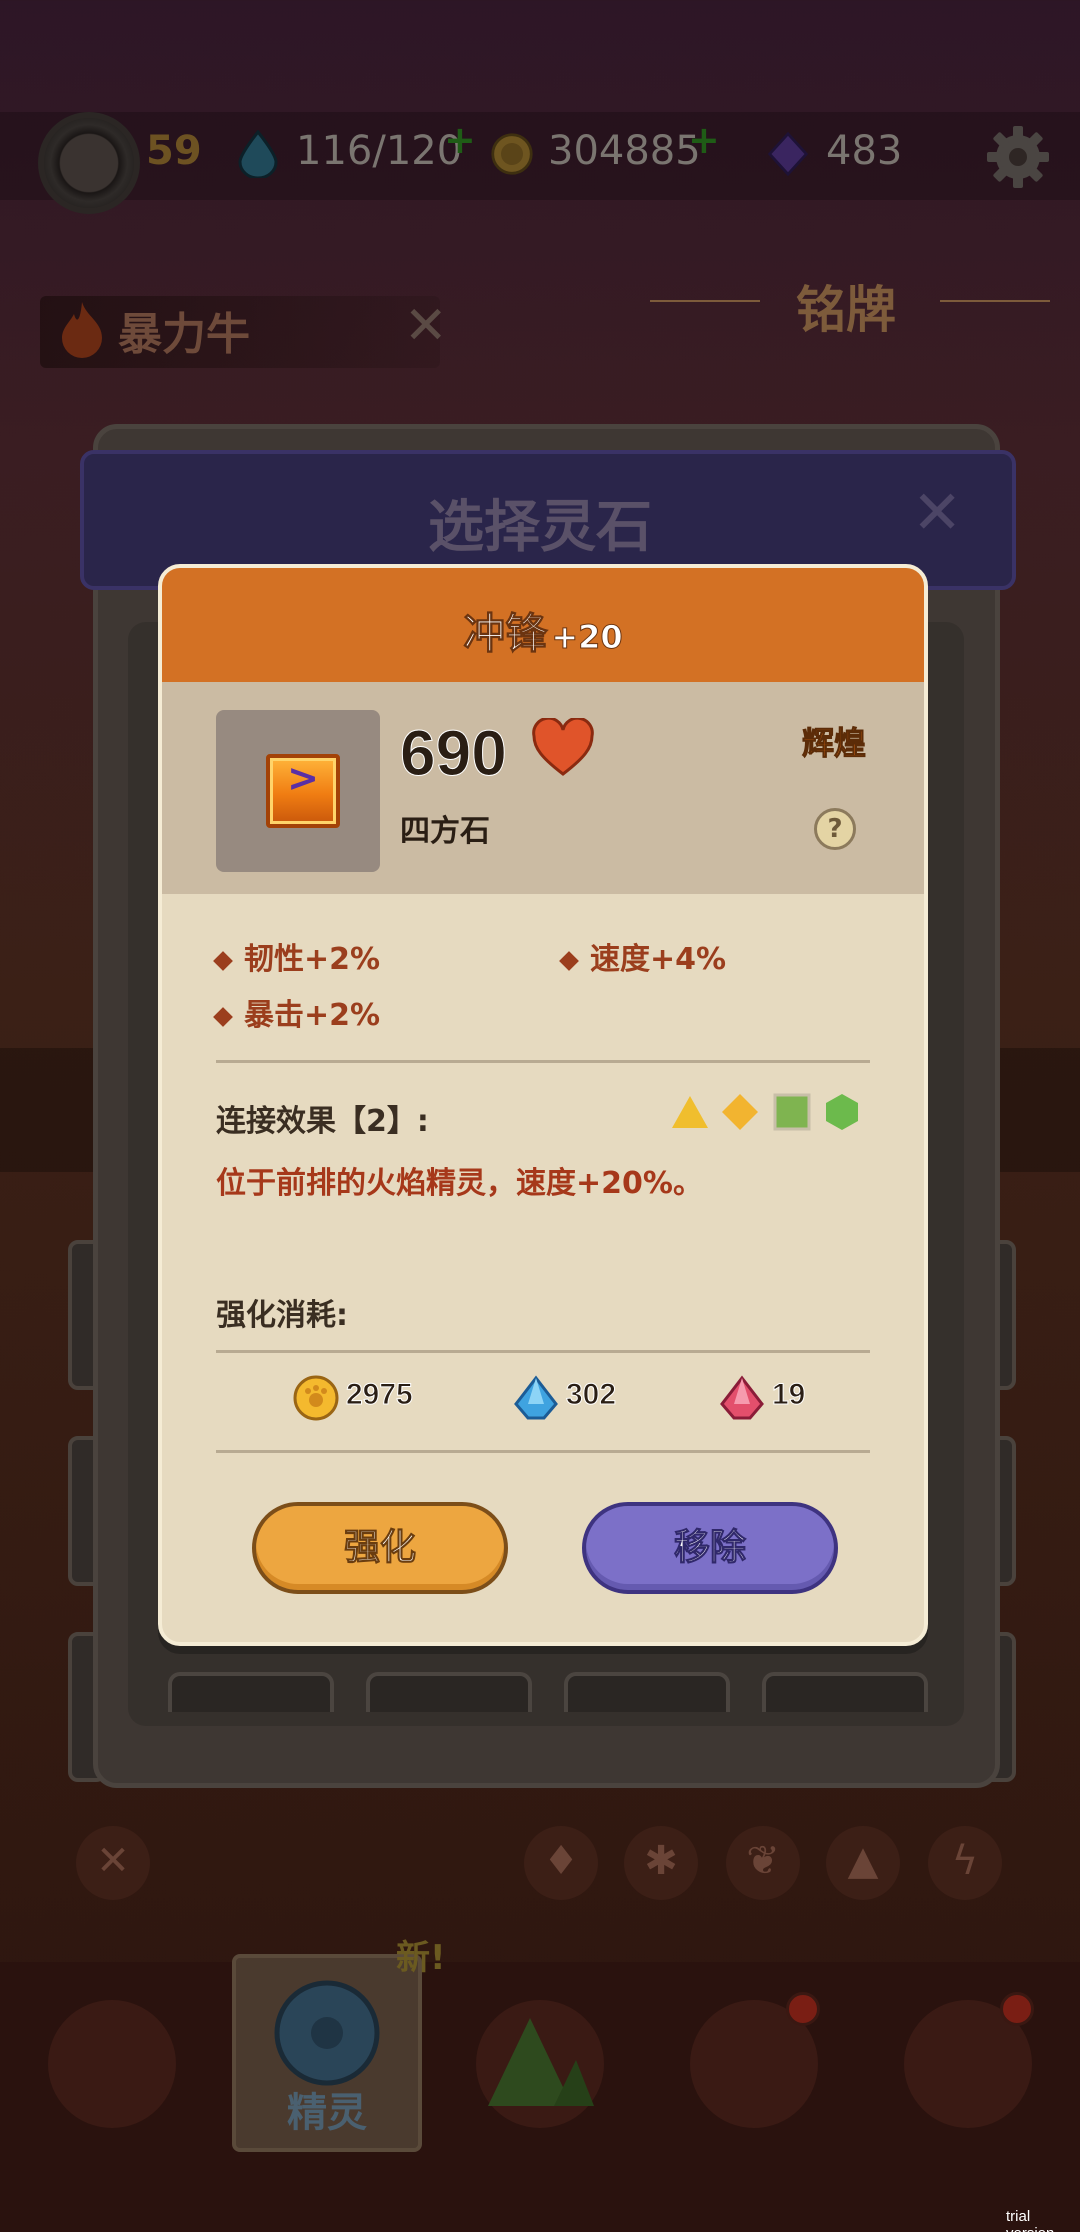  What do you see at coordinates (864, 151) in the screenshot?
I see `gem-counter: 483` at bounding box center [864, 151].